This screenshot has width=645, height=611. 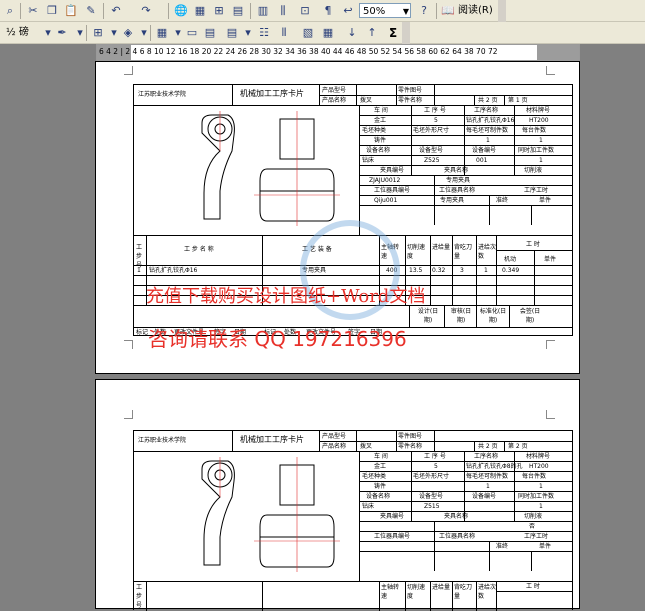 What do you see at coordinates (218, 167) in the screenshot?
I see `drawing-shape` at bounding box center [218, 167].